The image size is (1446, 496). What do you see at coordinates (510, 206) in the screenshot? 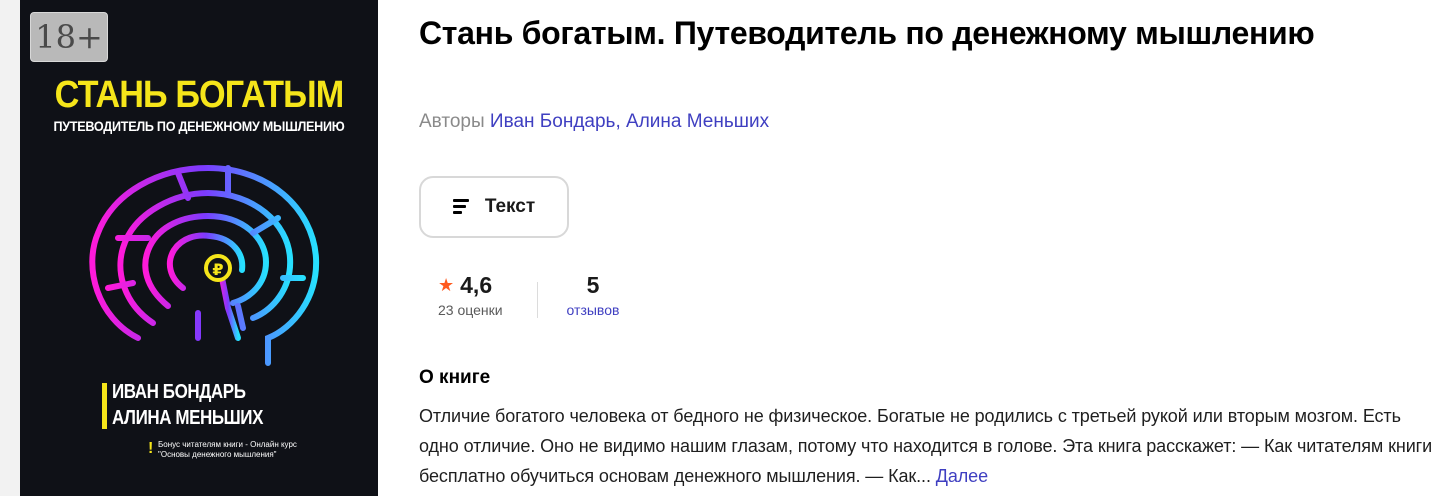
I see `format-label: Текст` at bounding box center [510, 206].